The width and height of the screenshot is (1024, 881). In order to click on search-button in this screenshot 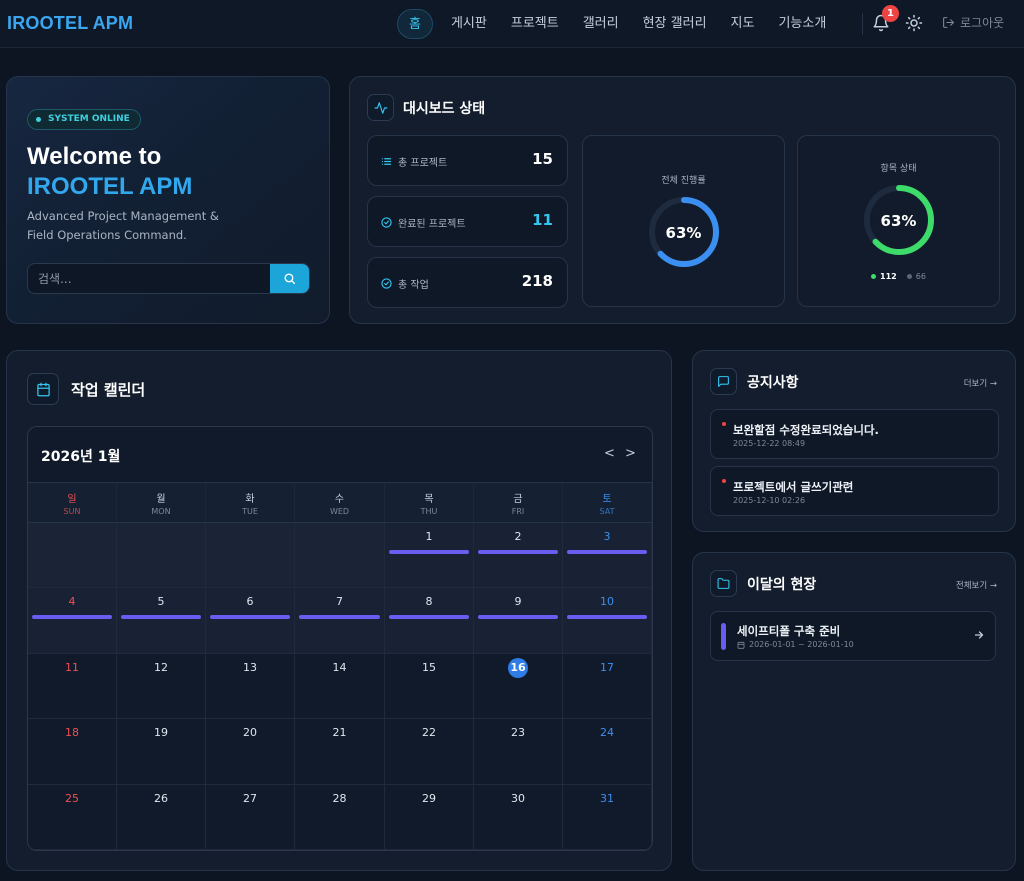, I will do `click(289, 278)`.